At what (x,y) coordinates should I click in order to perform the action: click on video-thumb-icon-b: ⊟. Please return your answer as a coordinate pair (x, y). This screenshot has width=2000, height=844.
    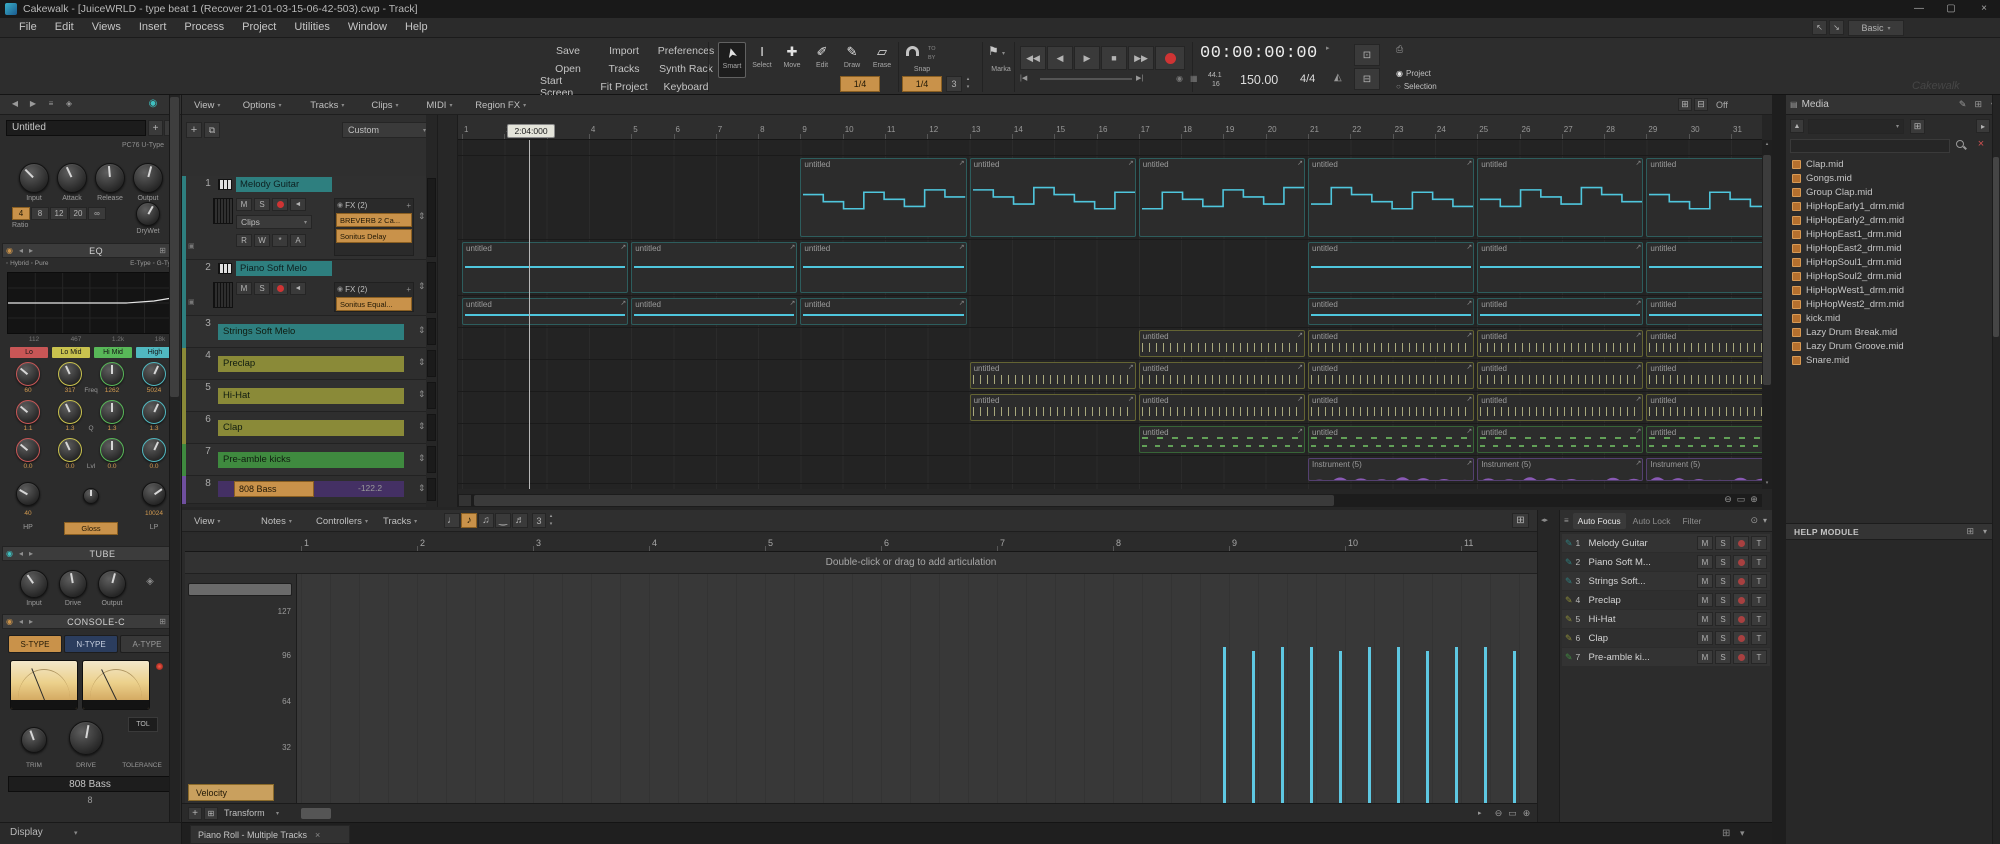
    Looking at the image, I should click on (1701, 104).